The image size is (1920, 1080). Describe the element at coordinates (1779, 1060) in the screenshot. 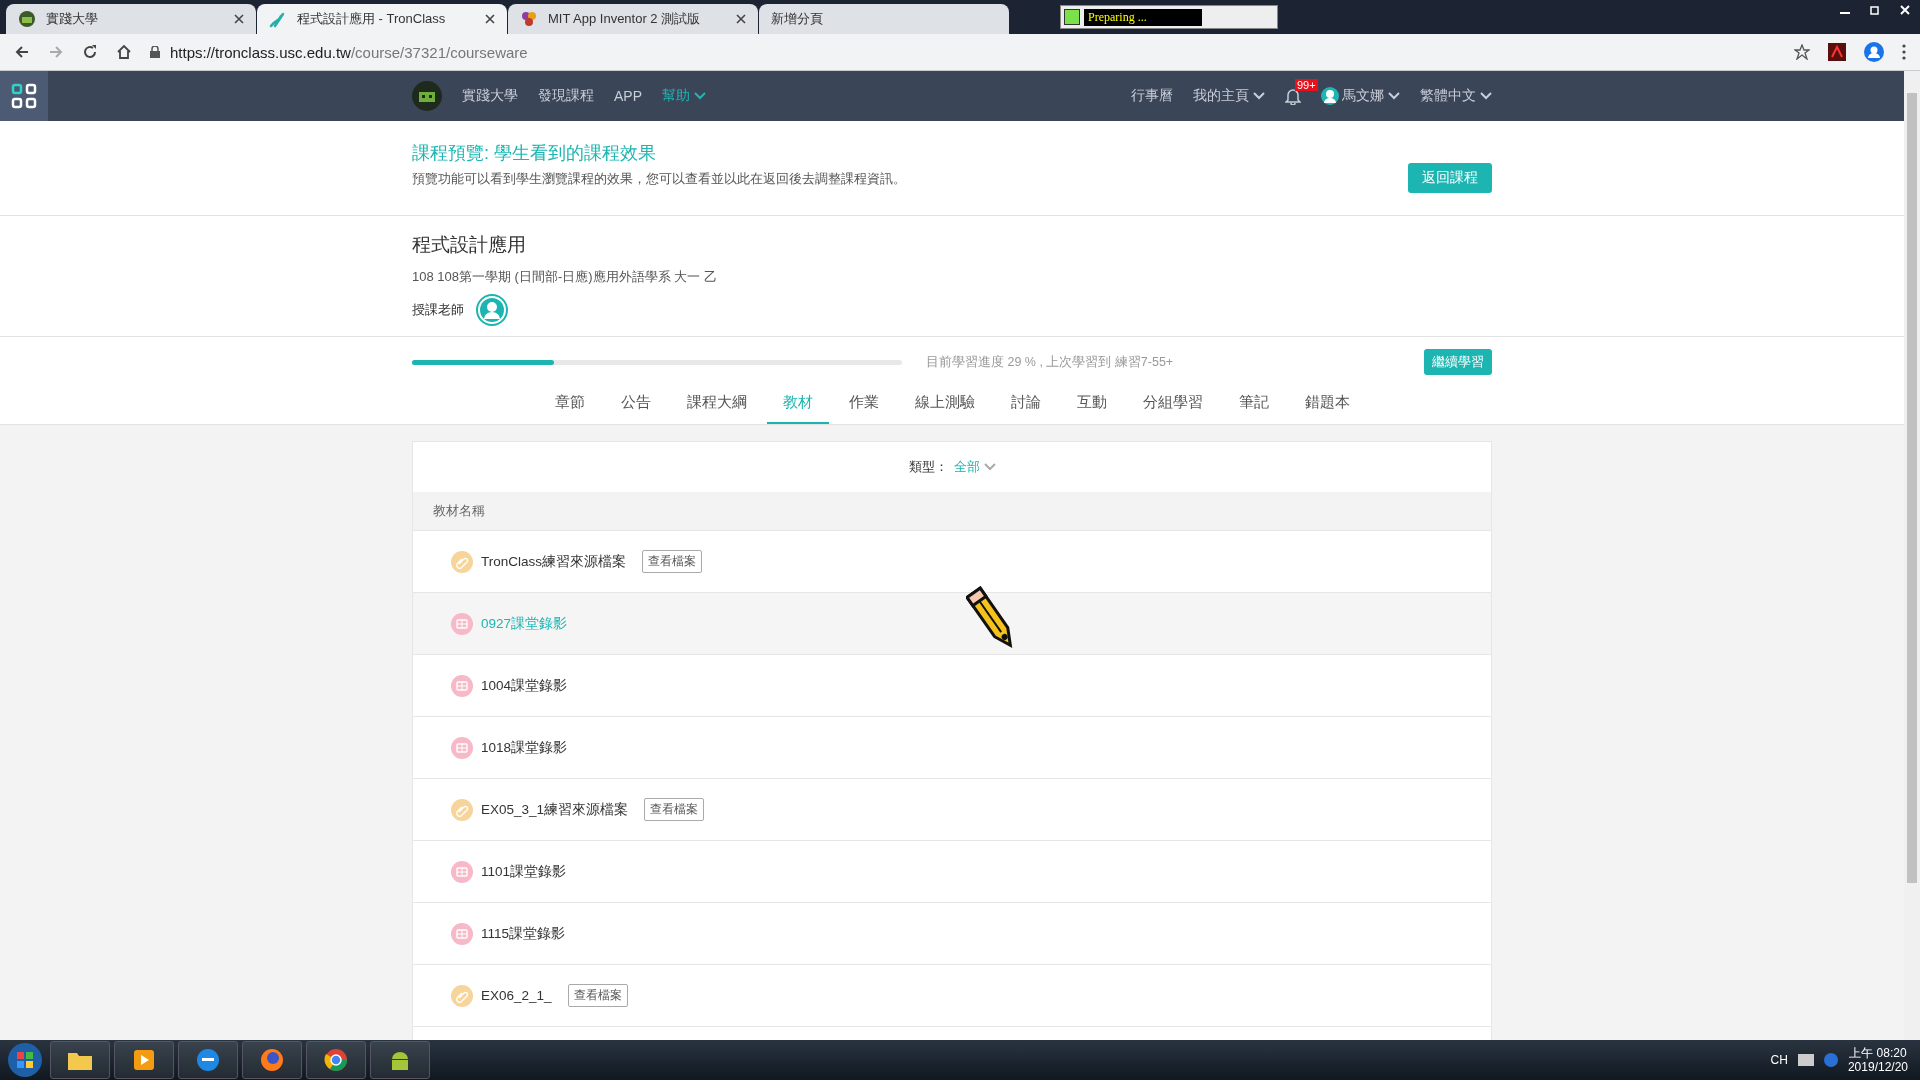

I see `language-indicator: CH` at that location.